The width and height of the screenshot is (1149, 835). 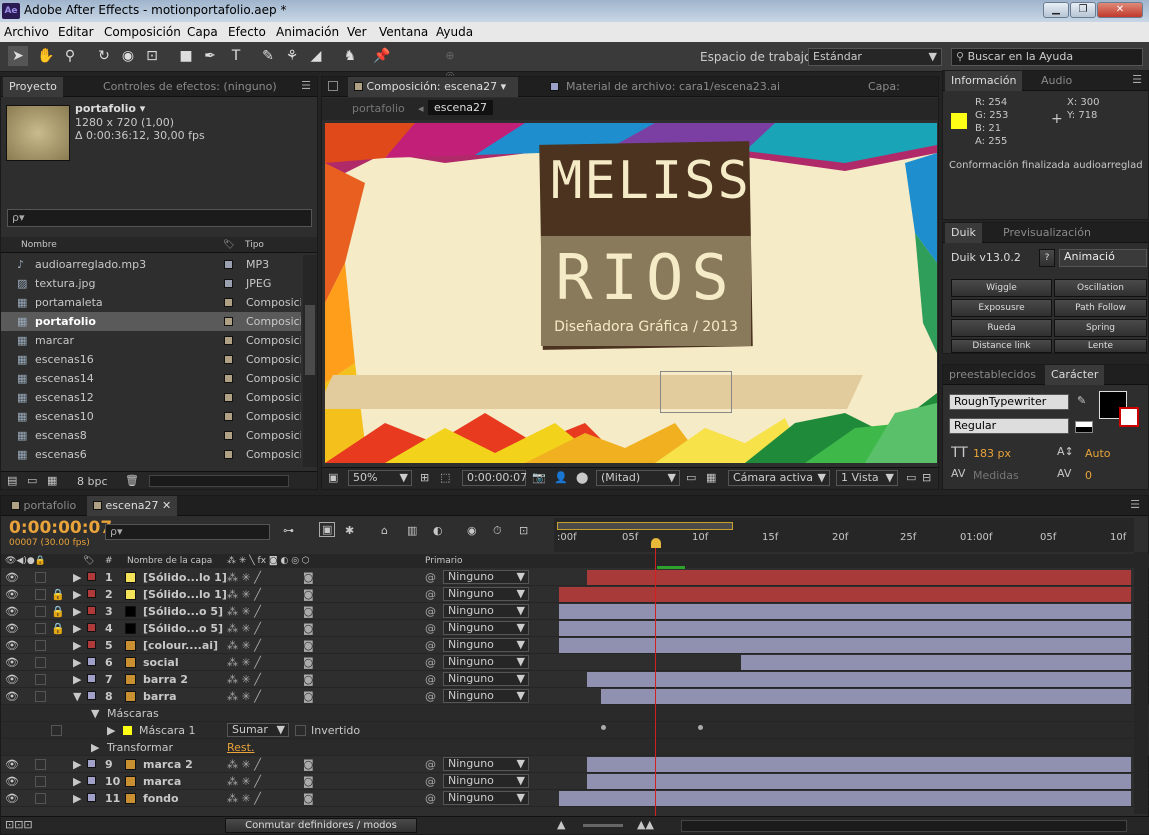 What do you see at coordinates (247, 32) in the screenshot?
I see `menu-efecto: Efecto` at bounding box center [247, 32].